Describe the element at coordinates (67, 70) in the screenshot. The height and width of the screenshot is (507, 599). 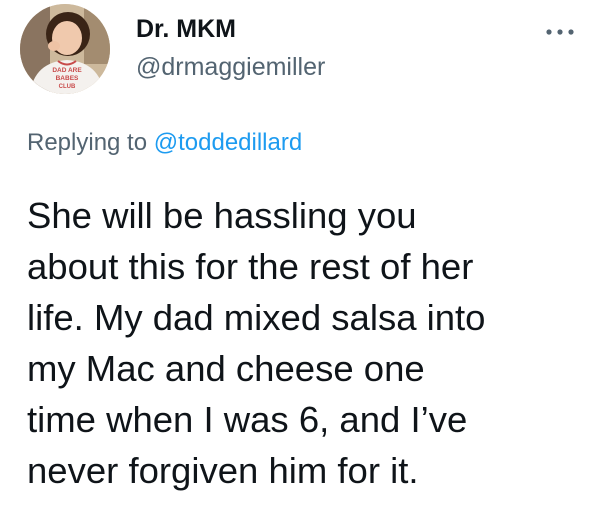
I see `avatar-shirt-line-1: DAD ARE` at that location.